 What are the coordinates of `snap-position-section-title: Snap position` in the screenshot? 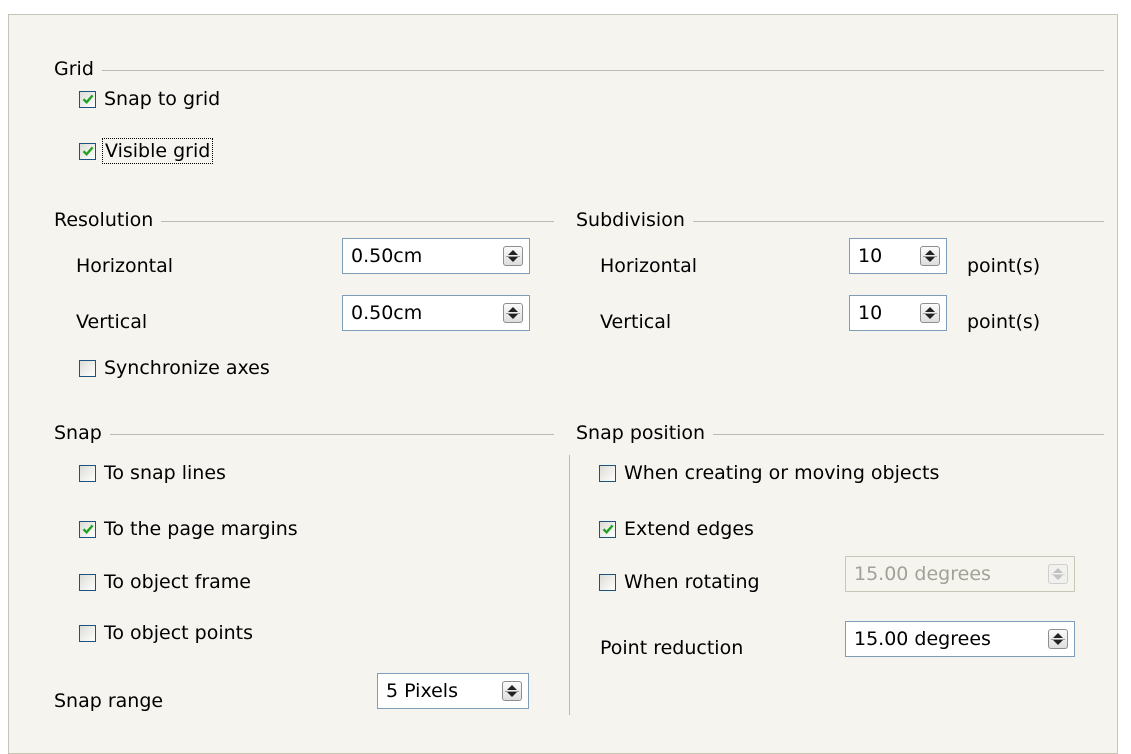 It's located at (641, 433).